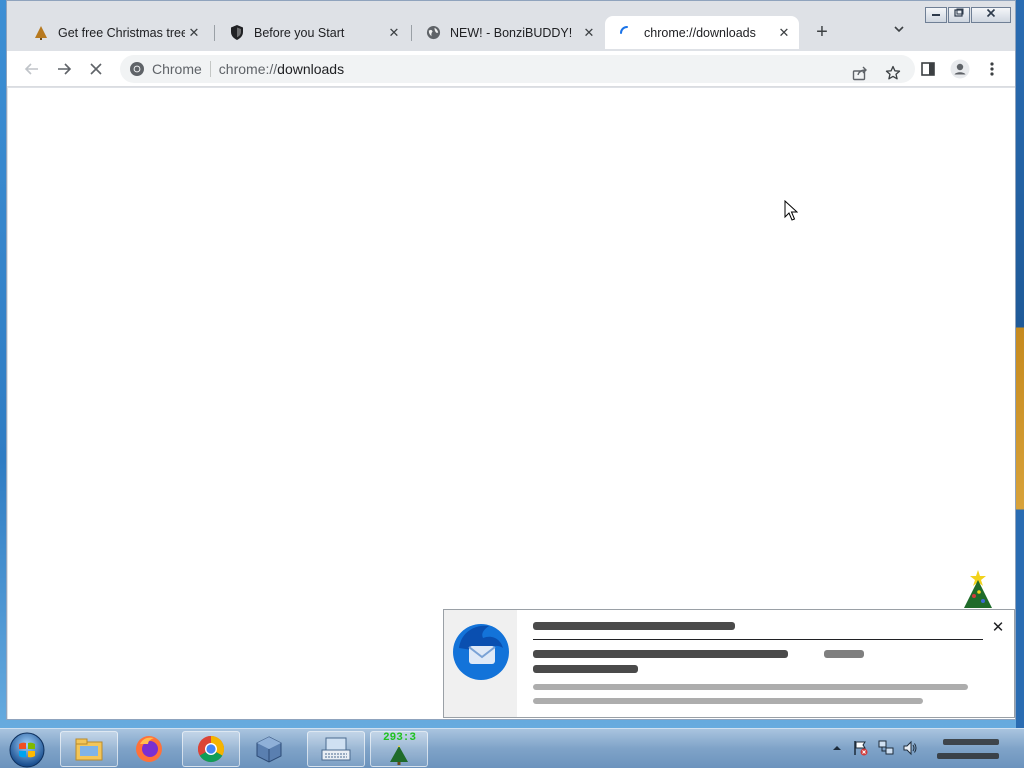  I want to click on taskbar-virtualbox, so click(269, 749).